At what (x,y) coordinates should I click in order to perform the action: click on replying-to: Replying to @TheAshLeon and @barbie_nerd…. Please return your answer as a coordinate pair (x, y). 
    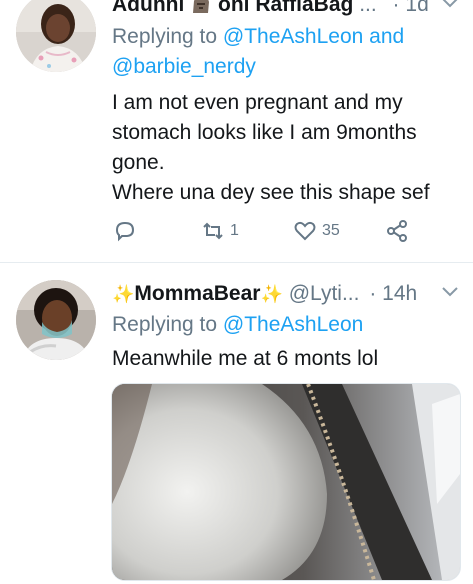
    Looking at the image, I should click on (282, 52).